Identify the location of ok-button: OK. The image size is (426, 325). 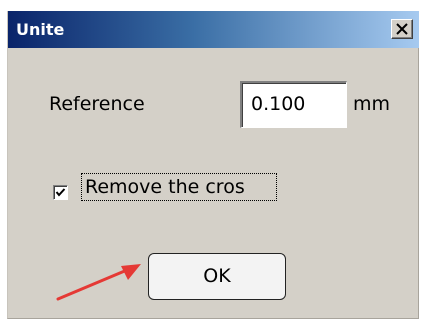
(217, 276).